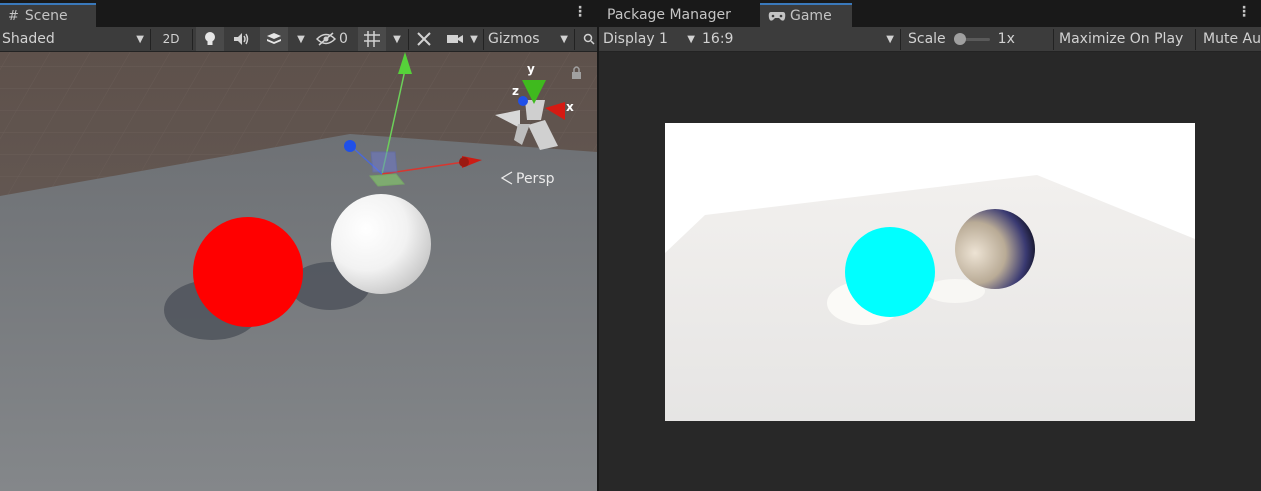 The image size is (1261, 491). Describe the element at coordinates (800, 39) in the screenshot. I see `aspect-ratio-dropdown: 16:9 ▼` at that location.